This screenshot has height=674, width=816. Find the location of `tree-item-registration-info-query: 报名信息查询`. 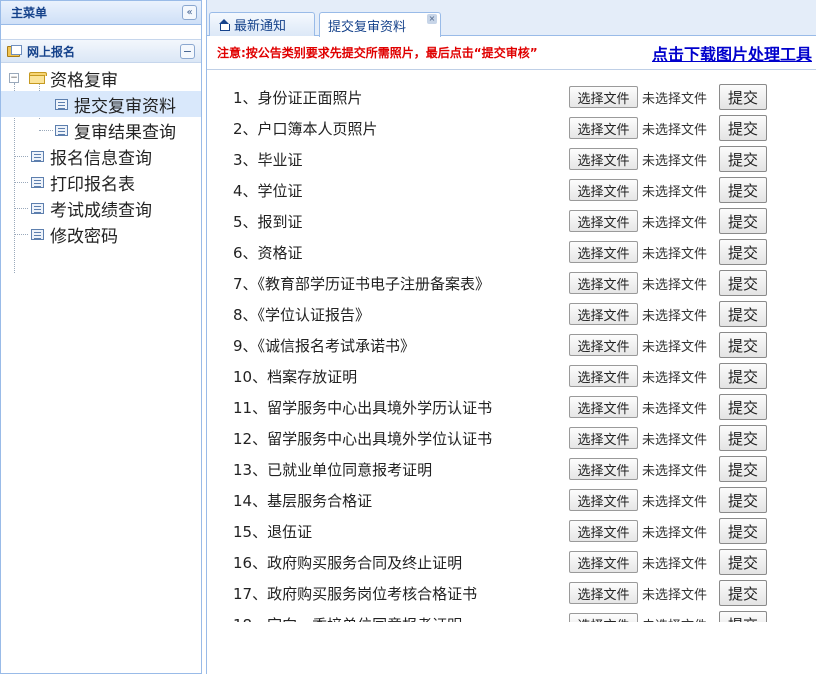

tree-item-registration-info-query: 报名信息查询 is located at coordinates (101, 156).